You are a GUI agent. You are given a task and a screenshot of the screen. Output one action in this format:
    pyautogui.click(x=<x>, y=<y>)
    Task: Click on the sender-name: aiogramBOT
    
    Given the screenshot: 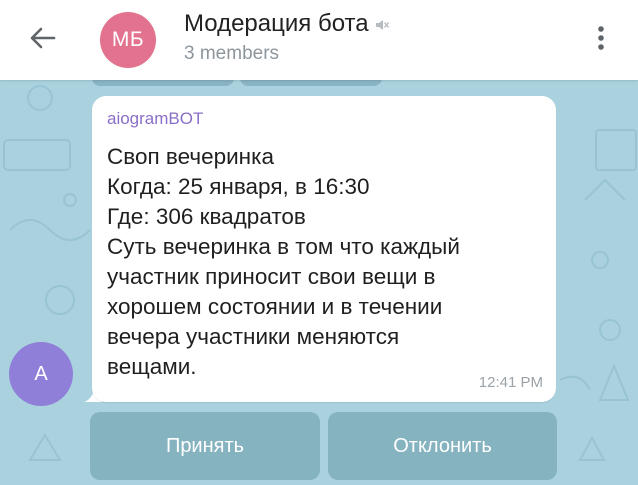 What is the action you would take?
    pyautogui.click(x=155, y=119)
    